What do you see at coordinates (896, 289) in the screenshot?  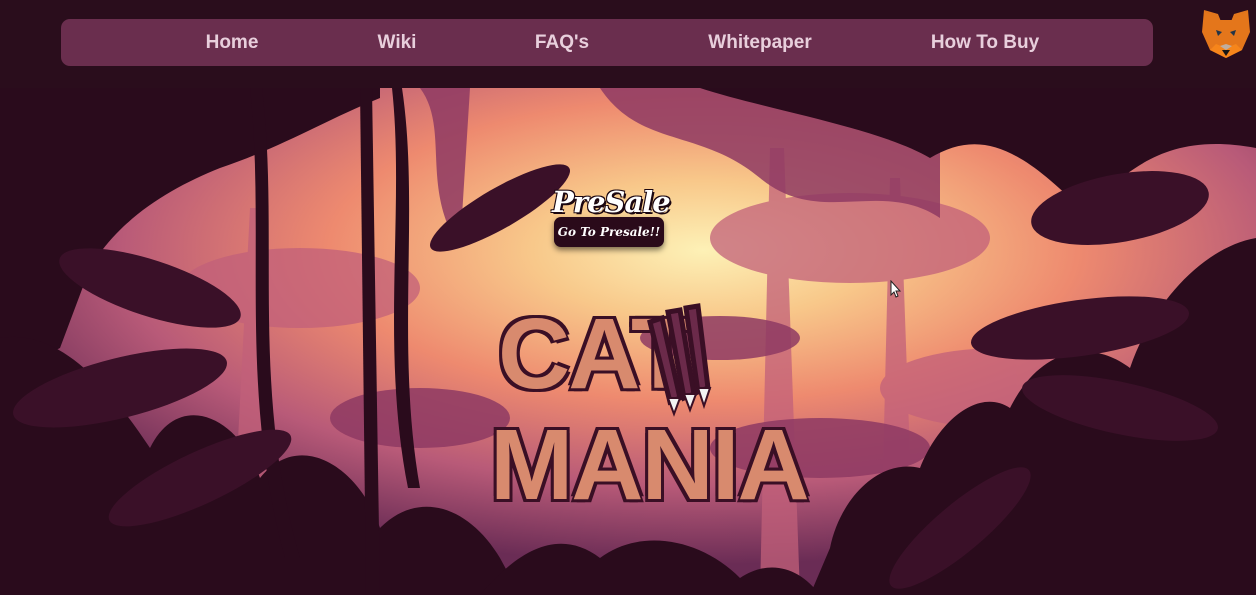 I see `mouse-cursor-icon` at bounding box center [896, 289].